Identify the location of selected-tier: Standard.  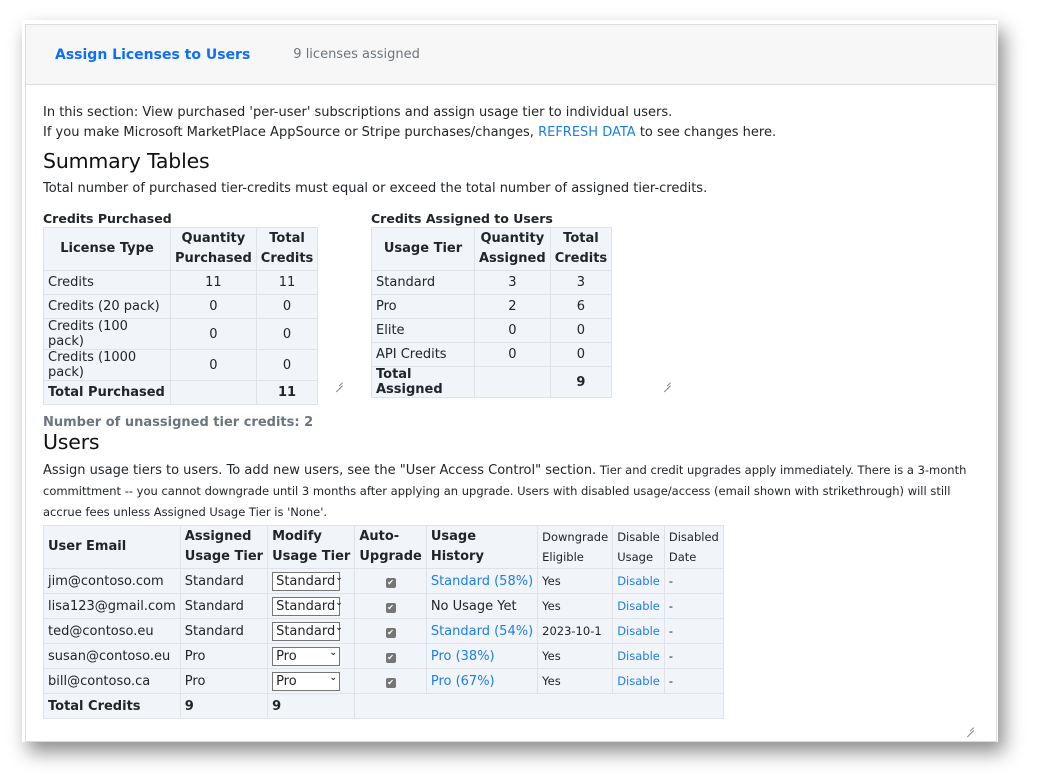
(306, 631).